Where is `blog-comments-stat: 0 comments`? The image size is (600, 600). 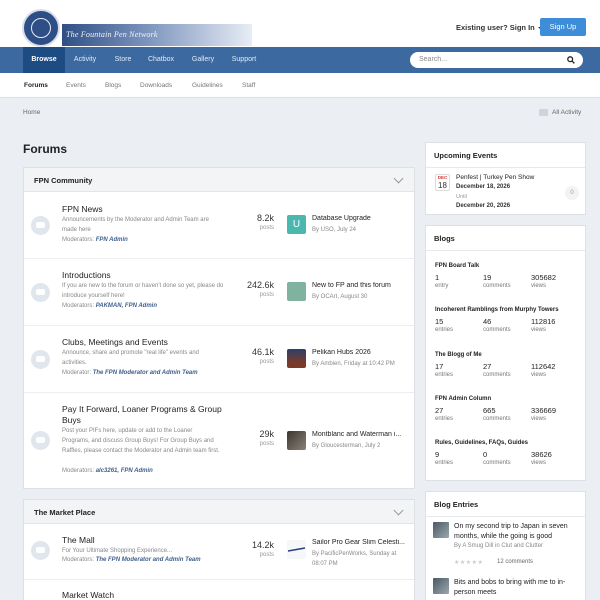 blog-comments-stat: 0 comments is located at coordinates (497, 458).